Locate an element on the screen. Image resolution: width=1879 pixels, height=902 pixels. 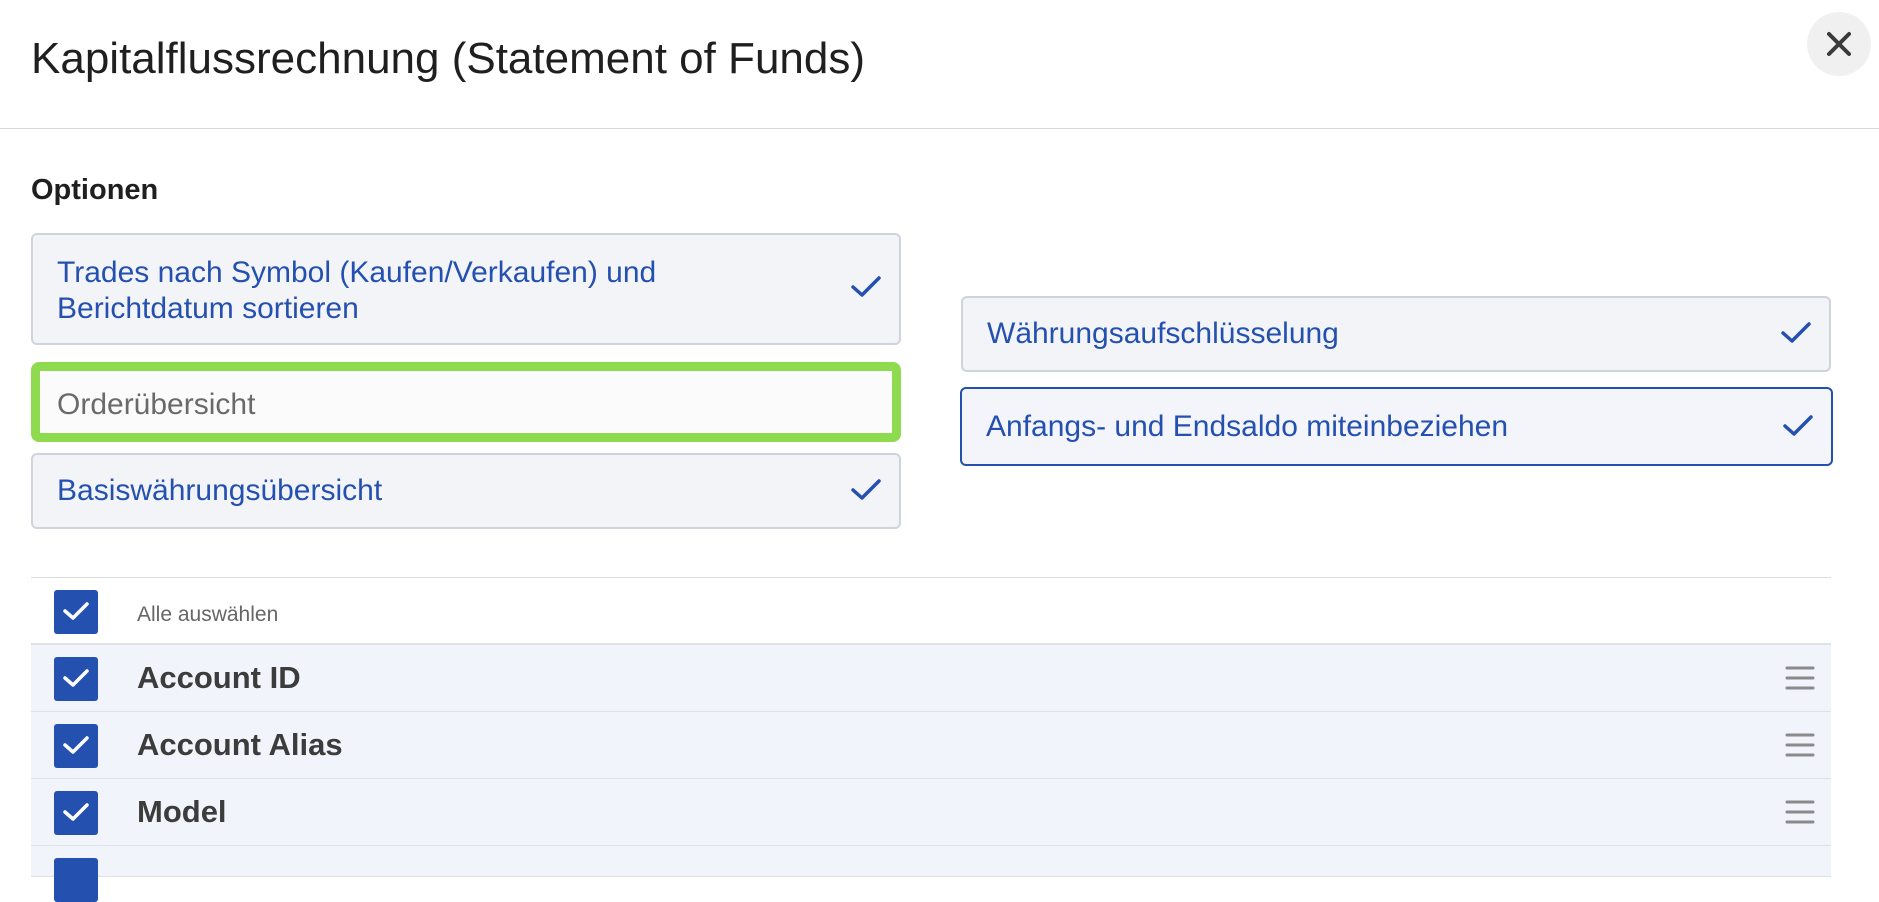
option-label: Anfangs- und Endsaldo miteinbeziehen is located at coordinates (1247, 426).